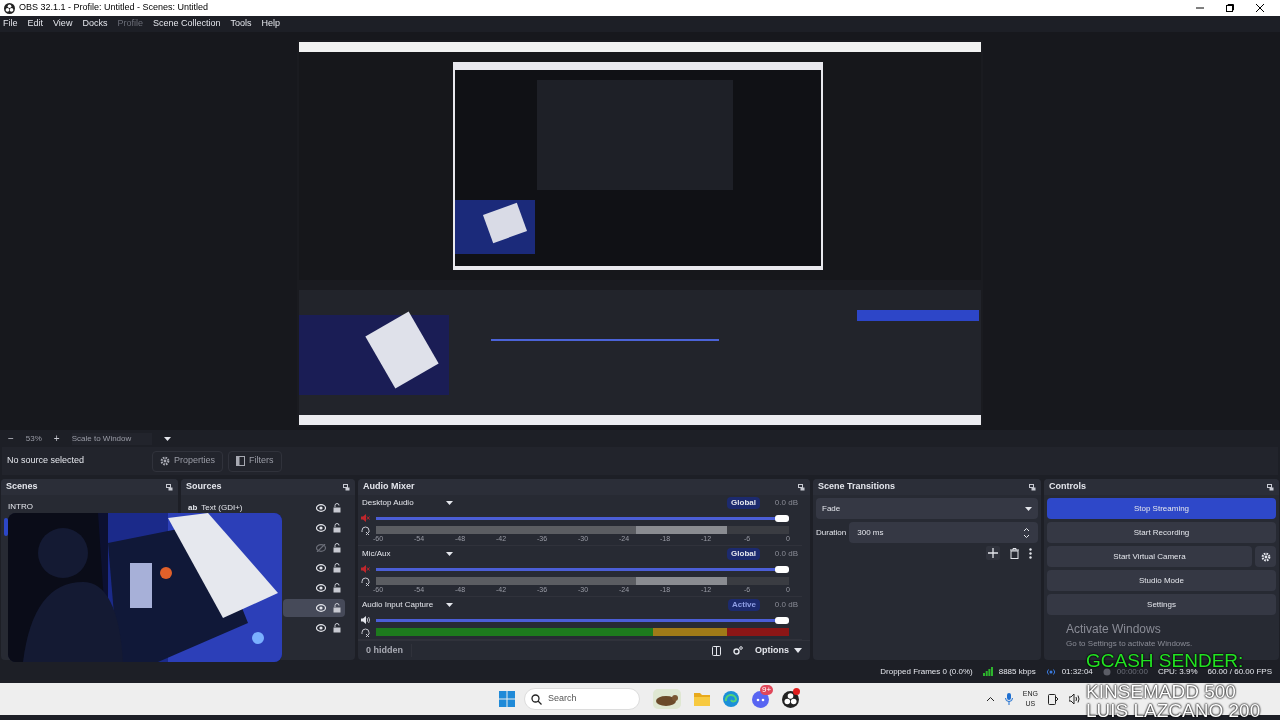 This screenshot has width=1280, height=720. What do you see at coordinates (1050, 671) in the screenshot?
I see `broadcast-icon` at bounding box center [1050, 671].